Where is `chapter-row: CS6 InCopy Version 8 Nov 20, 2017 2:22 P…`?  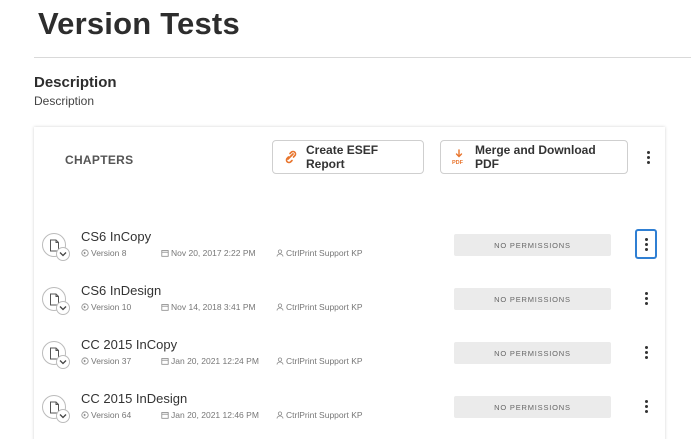
chapter-row: CS6 InCopy Version 8 Nov 20, 2017 2:22 P… is located at coordinates (349, 252).